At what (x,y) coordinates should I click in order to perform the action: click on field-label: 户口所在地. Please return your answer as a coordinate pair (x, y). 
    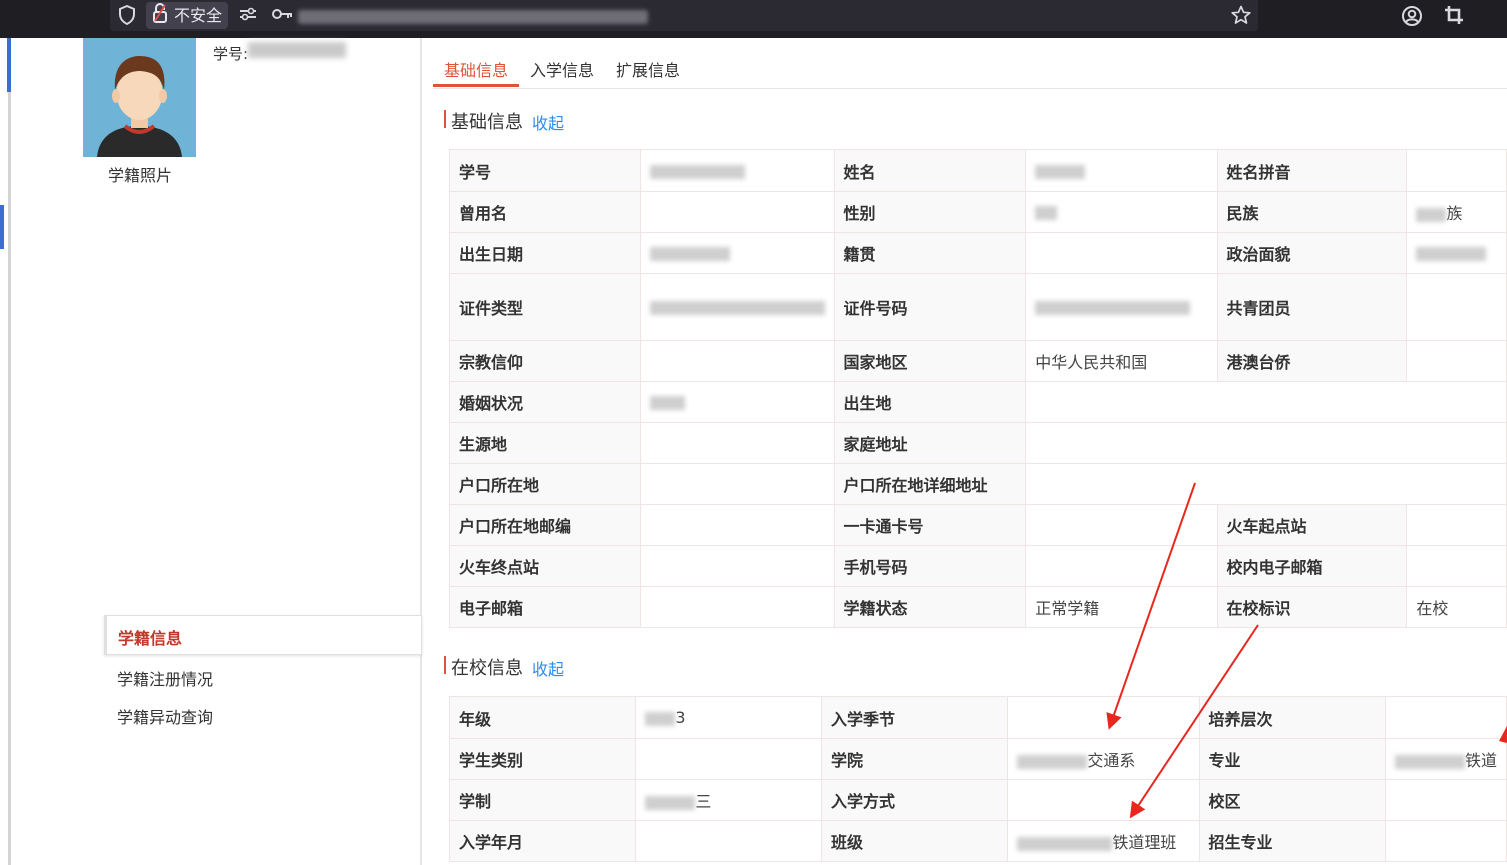
    Looking at the image, I should click on (545, 484).